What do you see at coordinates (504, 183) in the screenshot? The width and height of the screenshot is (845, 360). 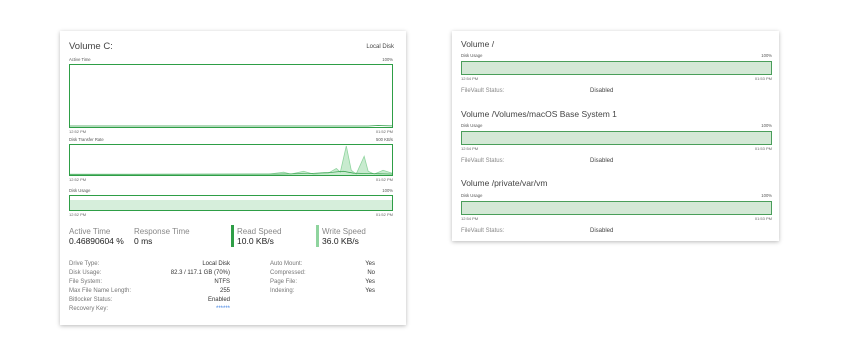 I see `volume-title: Volume /private/var/vm` at bounding box center [504, 183].